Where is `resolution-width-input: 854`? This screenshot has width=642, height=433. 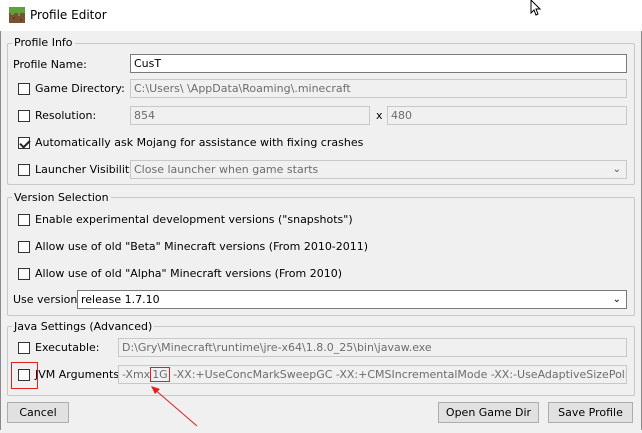 resolution-width-input: 854 is located at coordinates (250, 115).